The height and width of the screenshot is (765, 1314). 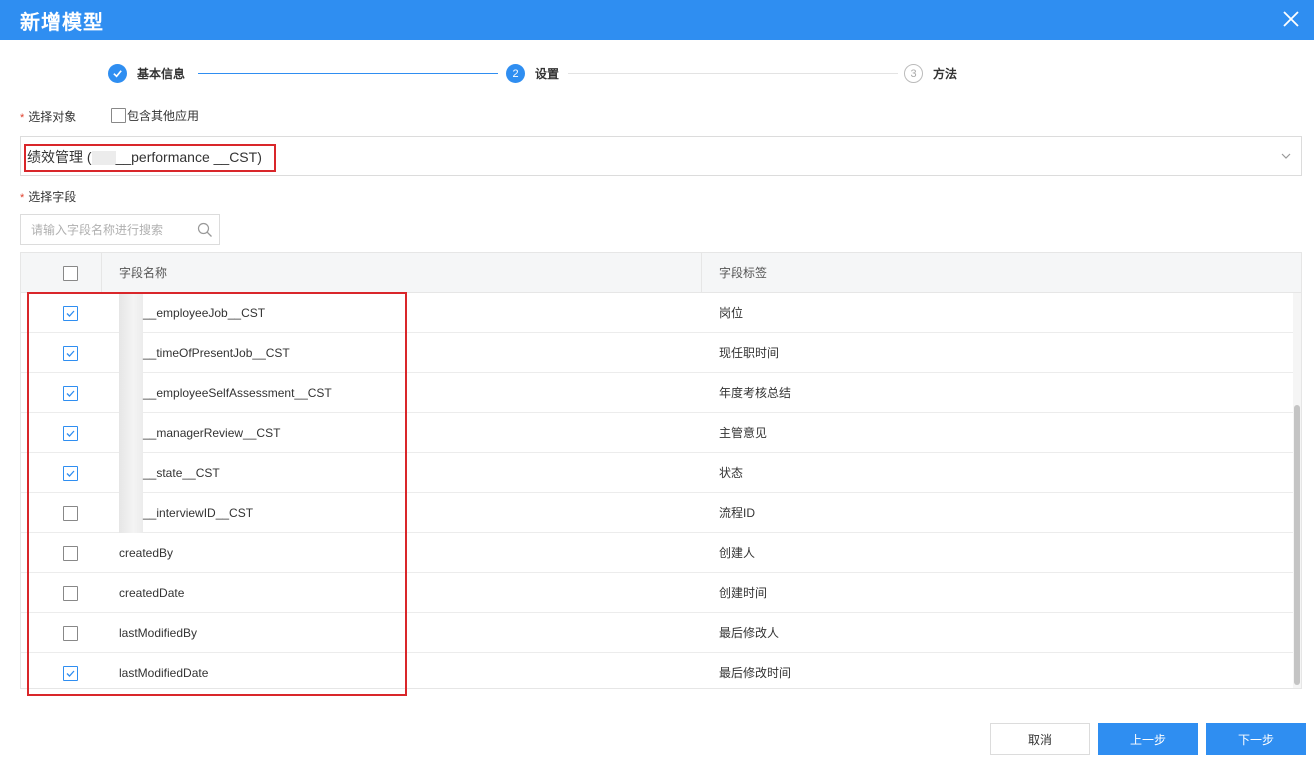 I want to click on field-search, so click(x=120, y=229).